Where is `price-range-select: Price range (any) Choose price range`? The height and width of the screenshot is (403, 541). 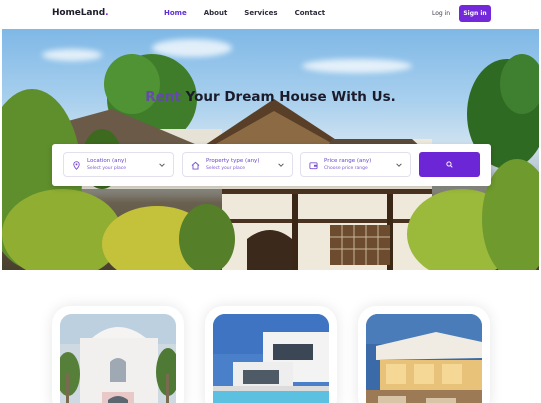
price-range-select: Price range (any) Choose price range is located at coordinates (355, 164).